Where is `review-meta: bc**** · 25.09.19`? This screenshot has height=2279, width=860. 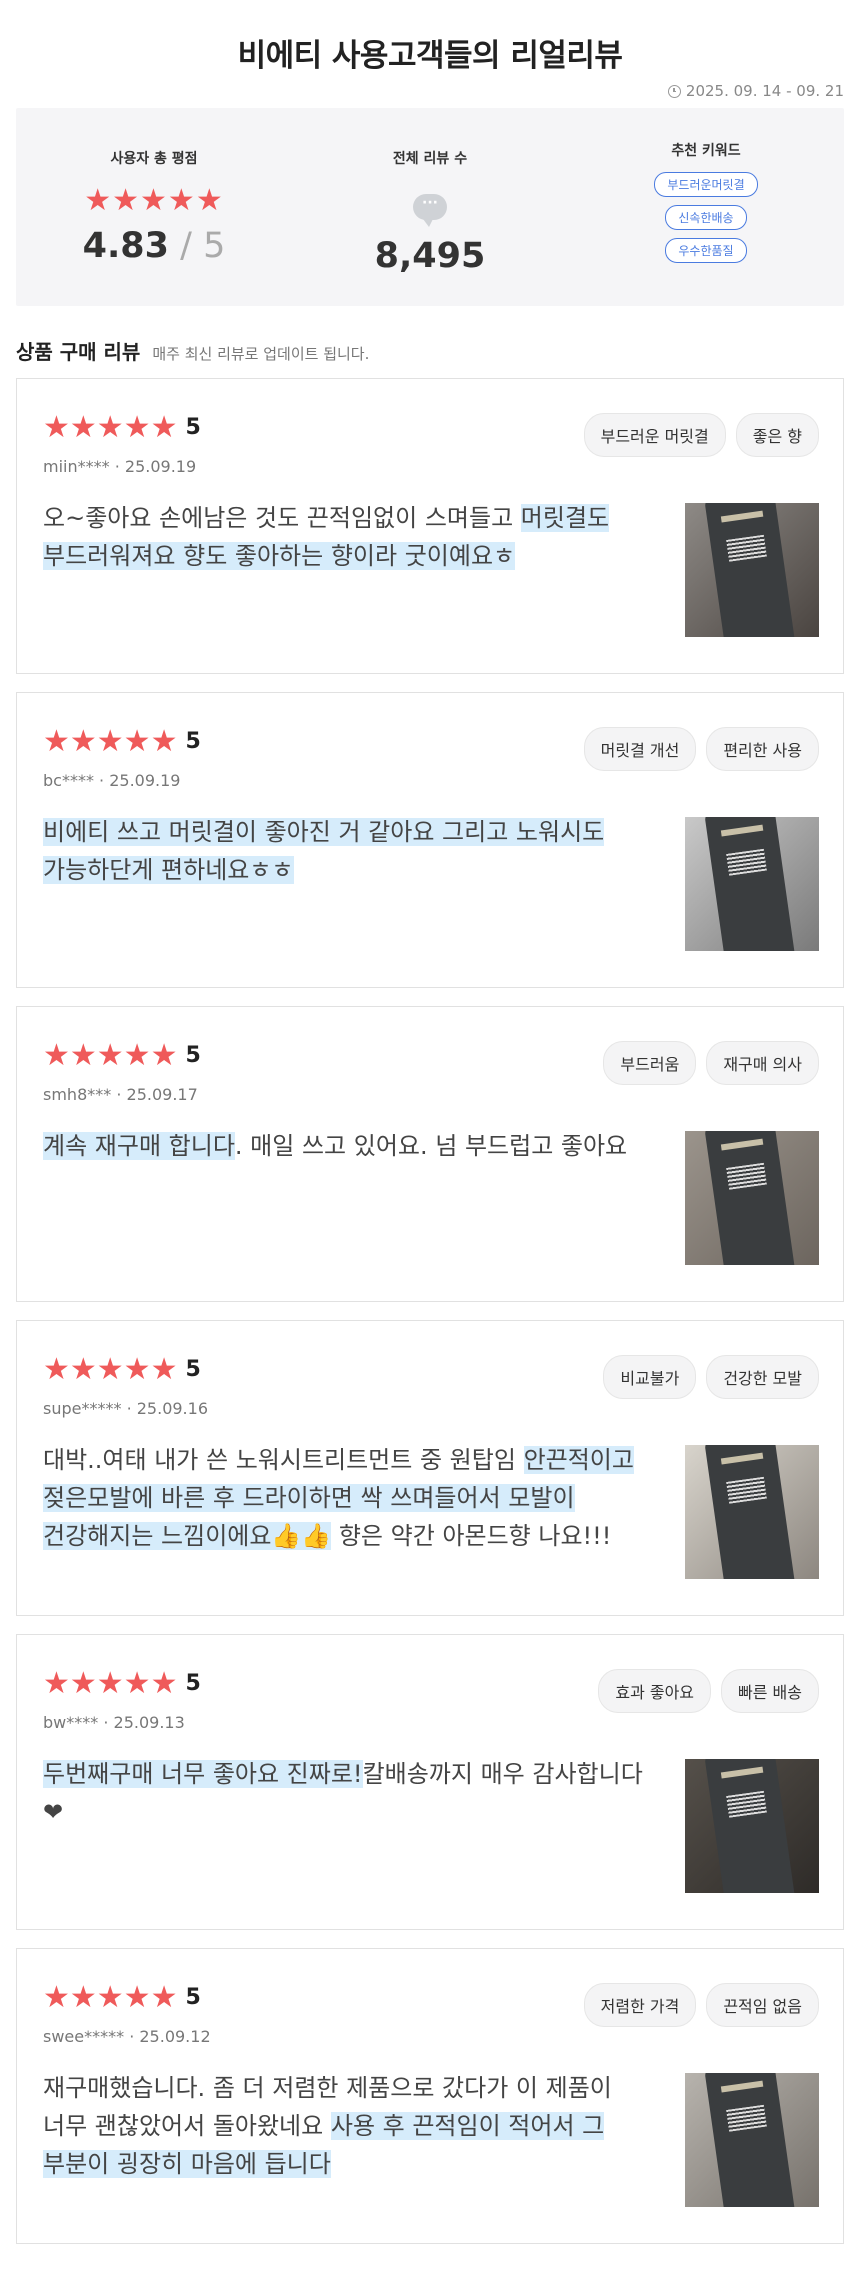
review-meta: bc**** · 25.09.19 is located at coordinates (112, 780).